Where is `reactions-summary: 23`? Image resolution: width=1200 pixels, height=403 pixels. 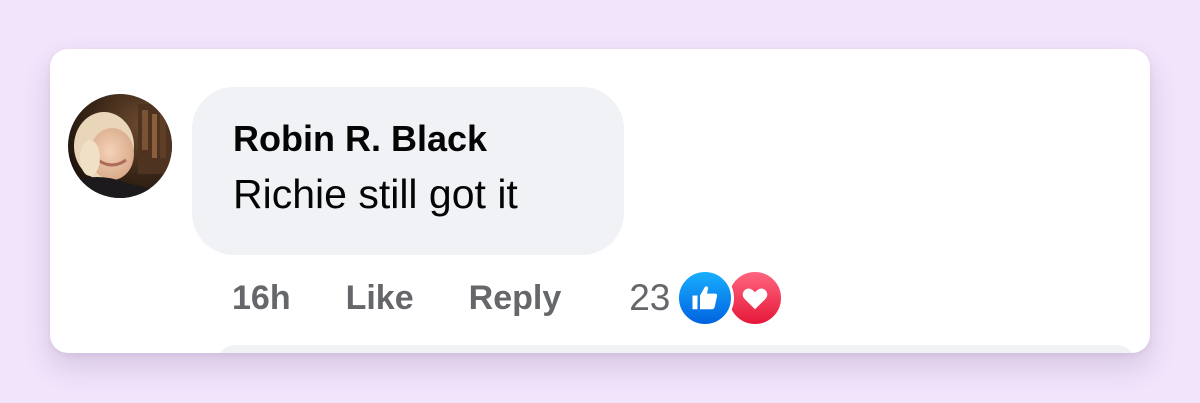
reactions-summary: 23 is located at coordinates (707, 298).